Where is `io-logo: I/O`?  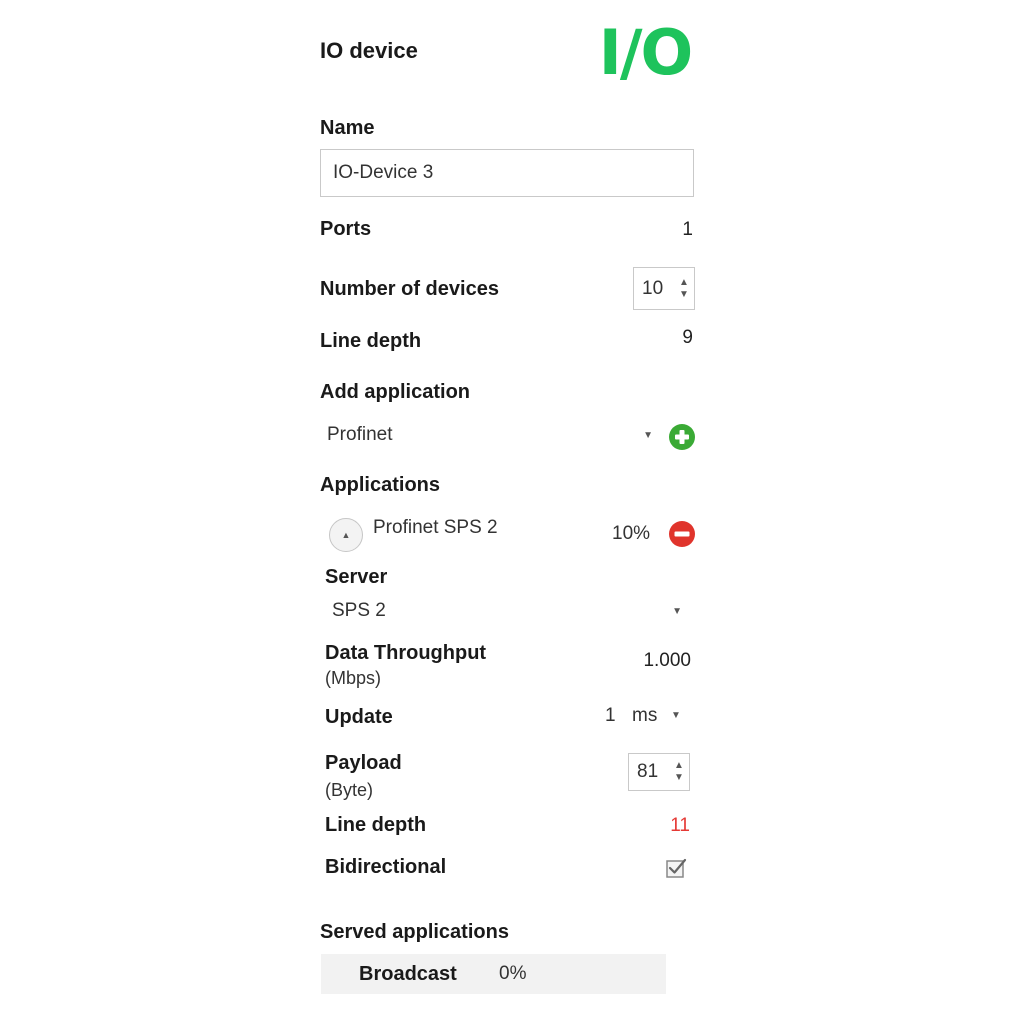 io-logo: I/O is located at coordinates (646, 52).